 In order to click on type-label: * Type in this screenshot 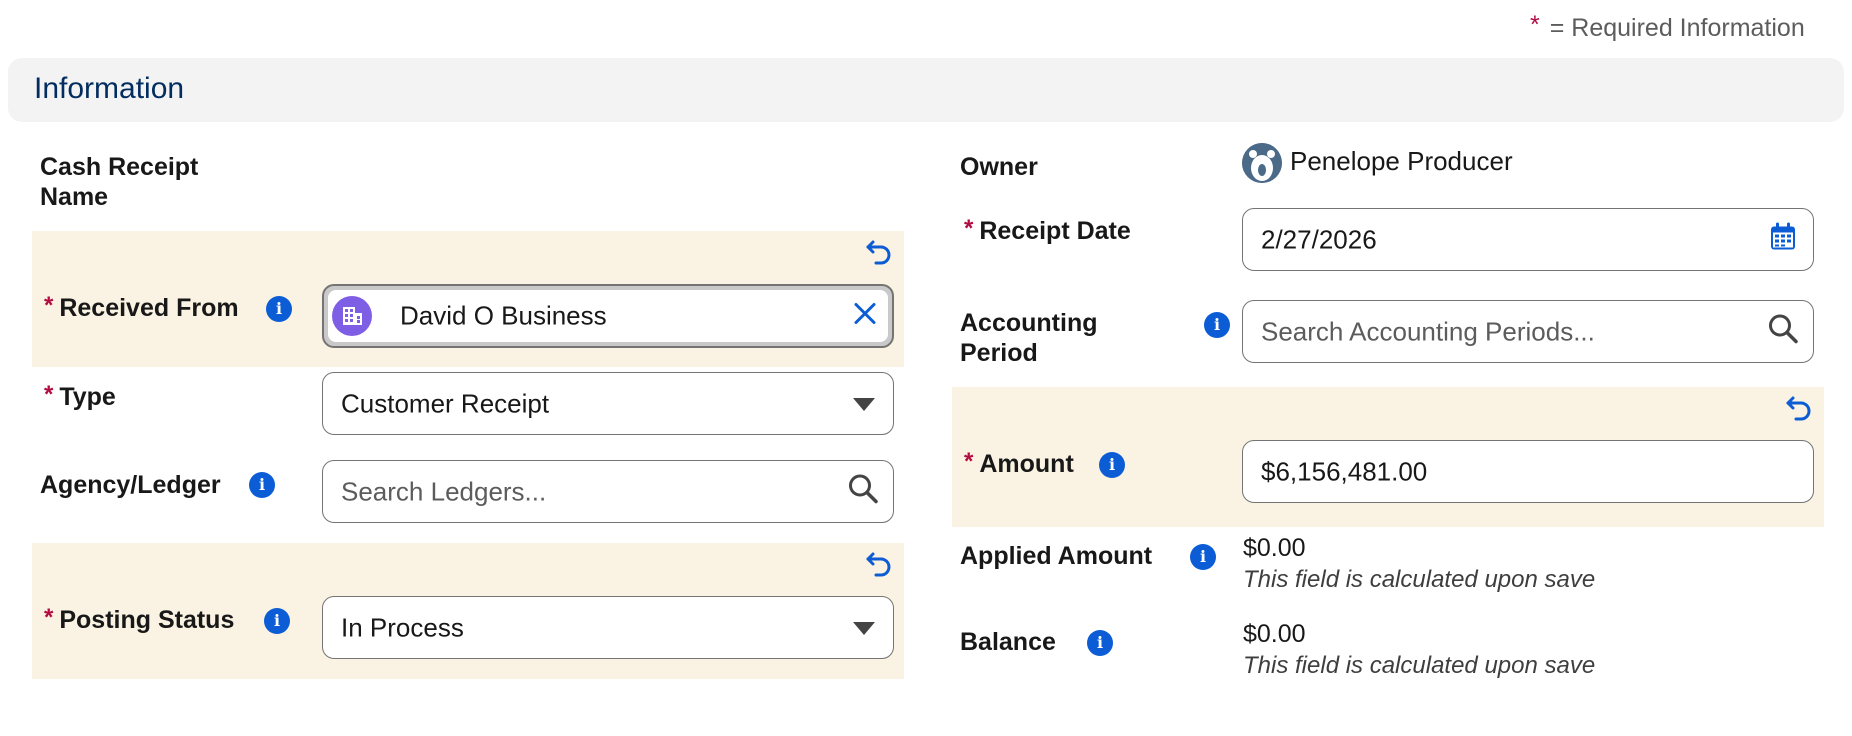, I will do `click(80, 397)`.